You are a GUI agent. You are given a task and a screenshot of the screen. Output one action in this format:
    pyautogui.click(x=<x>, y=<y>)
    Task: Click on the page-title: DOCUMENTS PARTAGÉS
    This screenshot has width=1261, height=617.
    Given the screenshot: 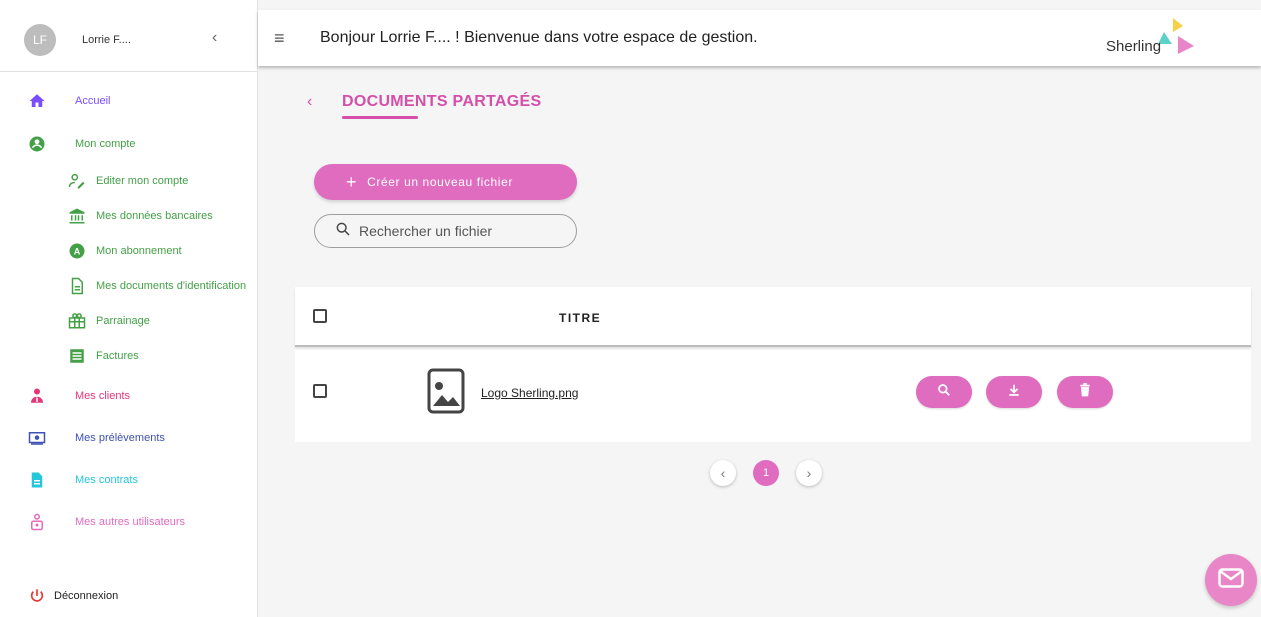 What is the action you would take?
    pyautogui.click(x=442, y=101)
    